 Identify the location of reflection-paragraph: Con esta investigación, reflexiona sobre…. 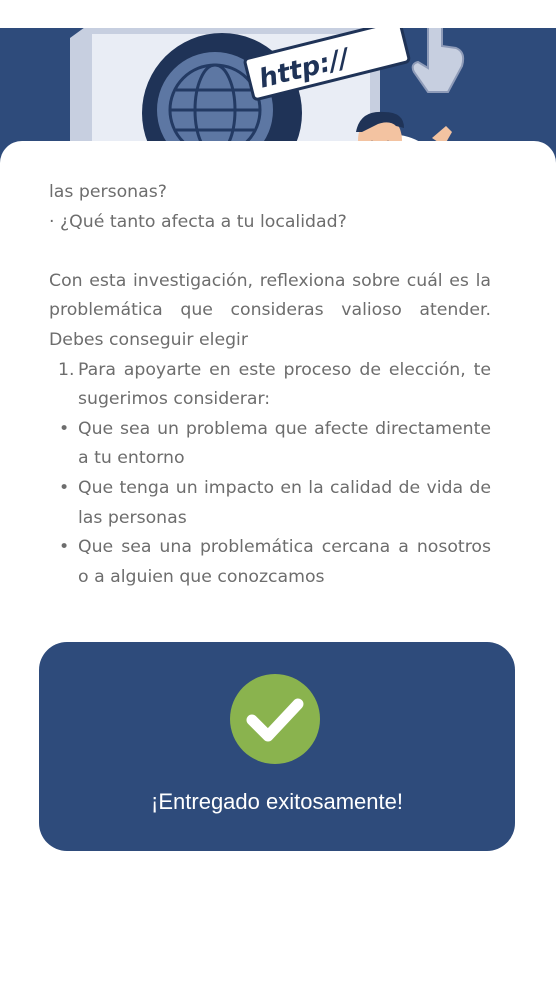
(270, 310).